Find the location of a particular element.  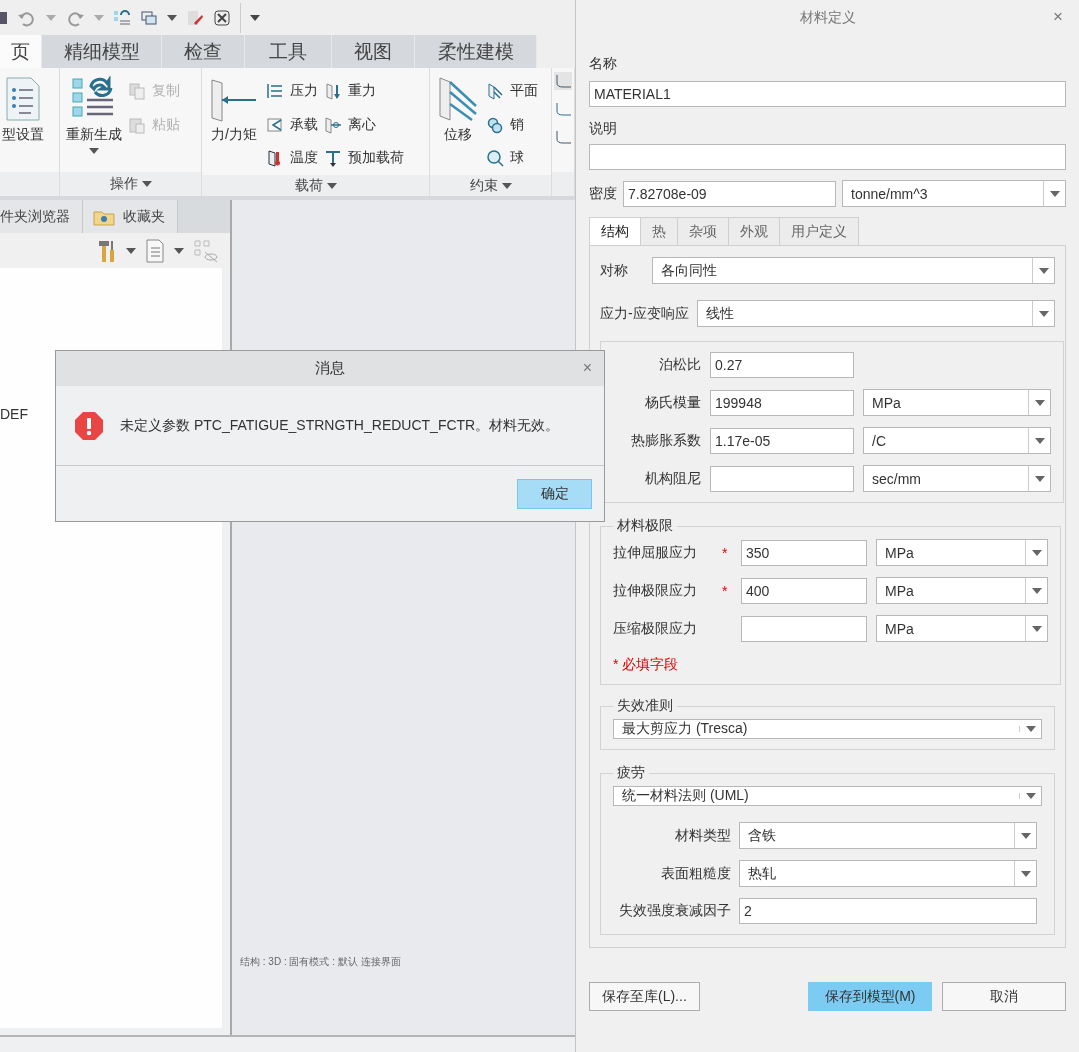

pages-icon is located at coordinates (137, 91).